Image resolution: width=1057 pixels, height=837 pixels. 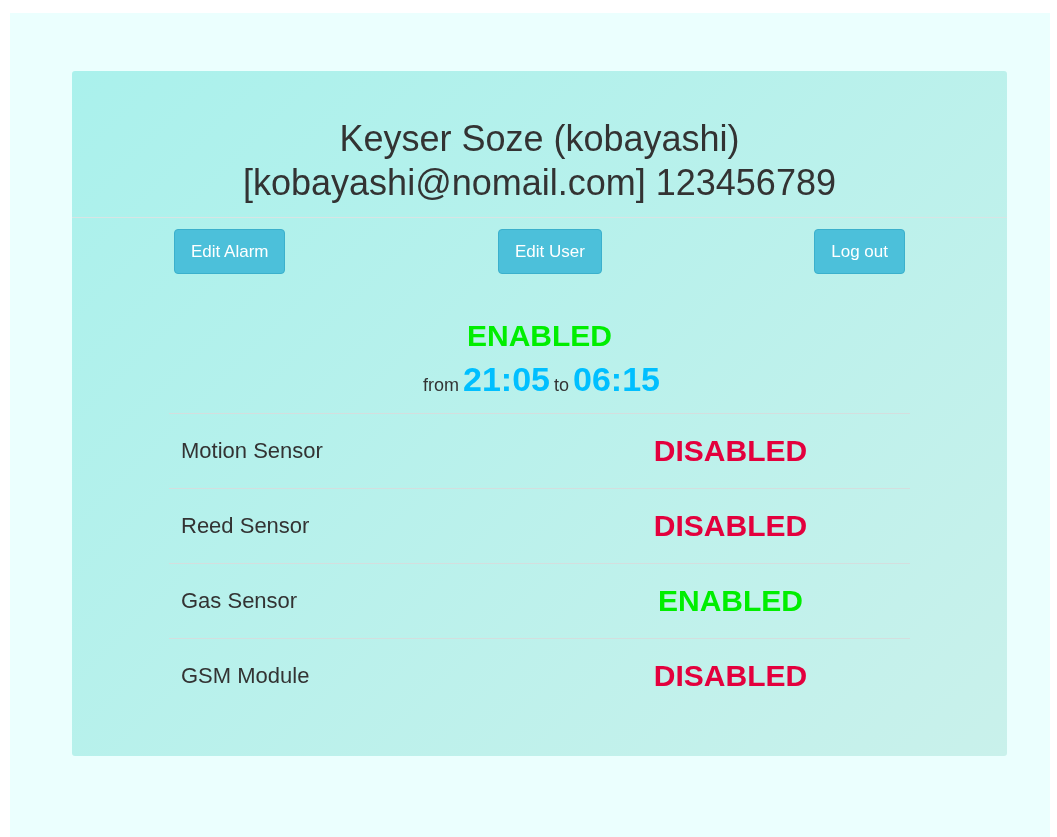 What do you see at coordinates (506, 379) in the screenshot?
I see `start-time: 21:05` at bounding box center [506, 379].